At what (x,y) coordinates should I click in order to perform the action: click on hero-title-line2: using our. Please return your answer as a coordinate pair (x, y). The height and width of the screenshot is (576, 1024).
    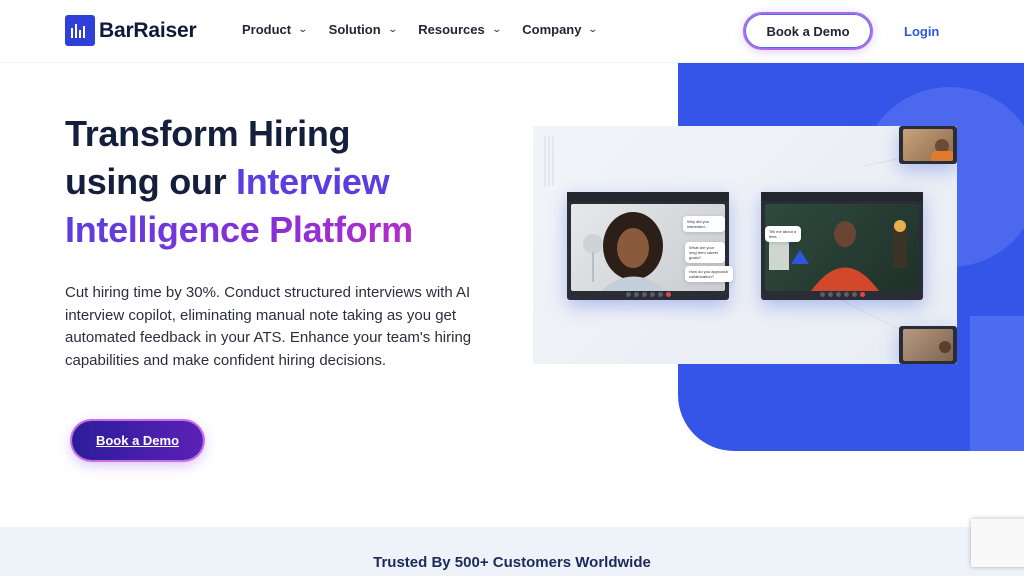
    Looking at the image, I should click on (150, 181).